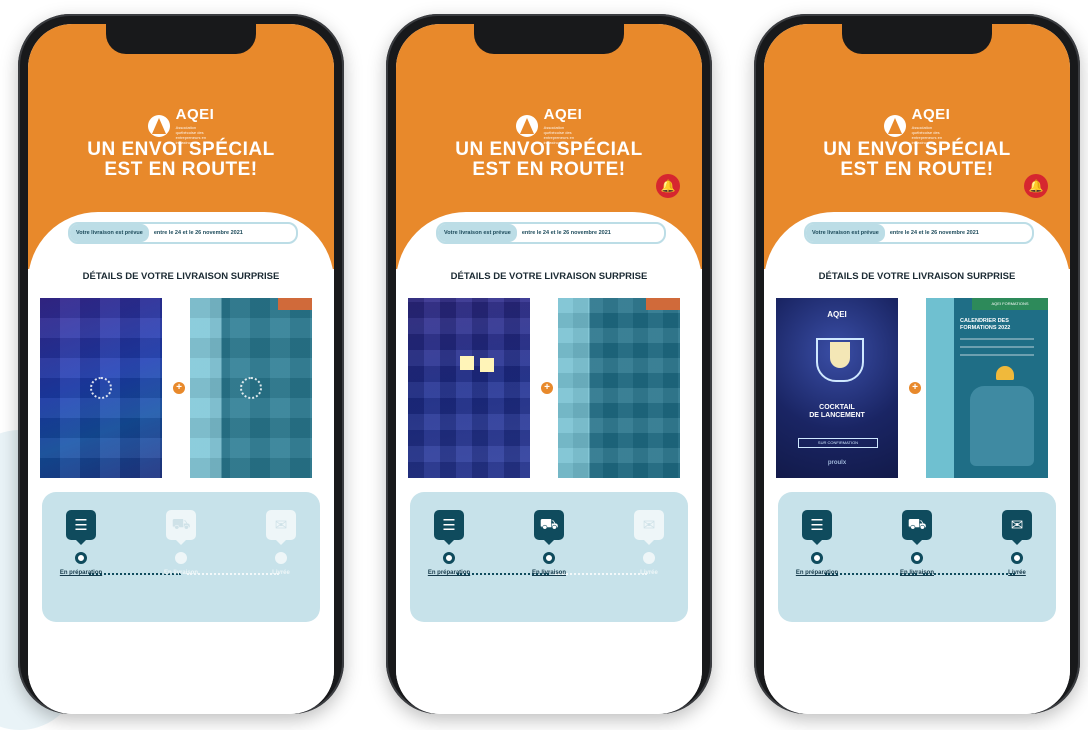  I want to click on loading-spinner-icon, so click(101, 388).